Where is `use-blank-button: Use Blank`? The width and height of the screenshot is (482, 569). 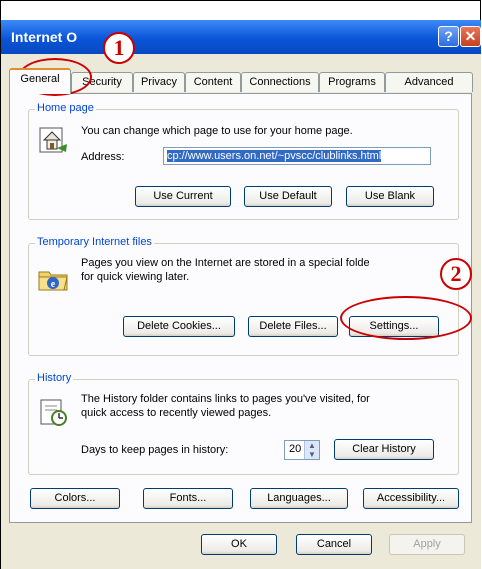 use-blank-button: Use Blank is located at coordinates (390, 196).